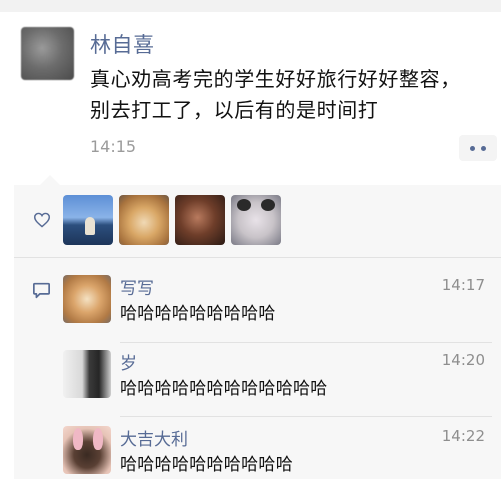 The width and height of the screenshot is (501, 479). What do you see at coordinates (206, 465) in the screenshot?
I see `comment-text: 哈哈哈哈哈哈哈哈哈哈` at bounding box center [206, 465].